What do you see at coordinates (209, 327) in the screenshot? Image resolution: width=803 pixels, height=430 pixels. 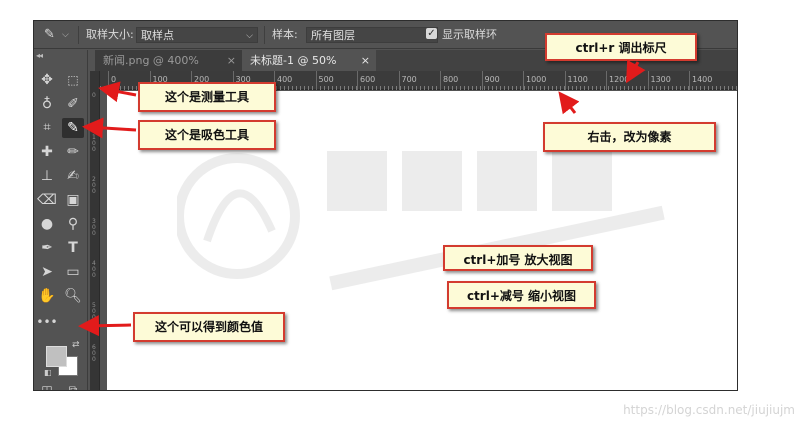 I see `note-color-value: 这个可以得到颜色值` at bounding box center [209, 327].